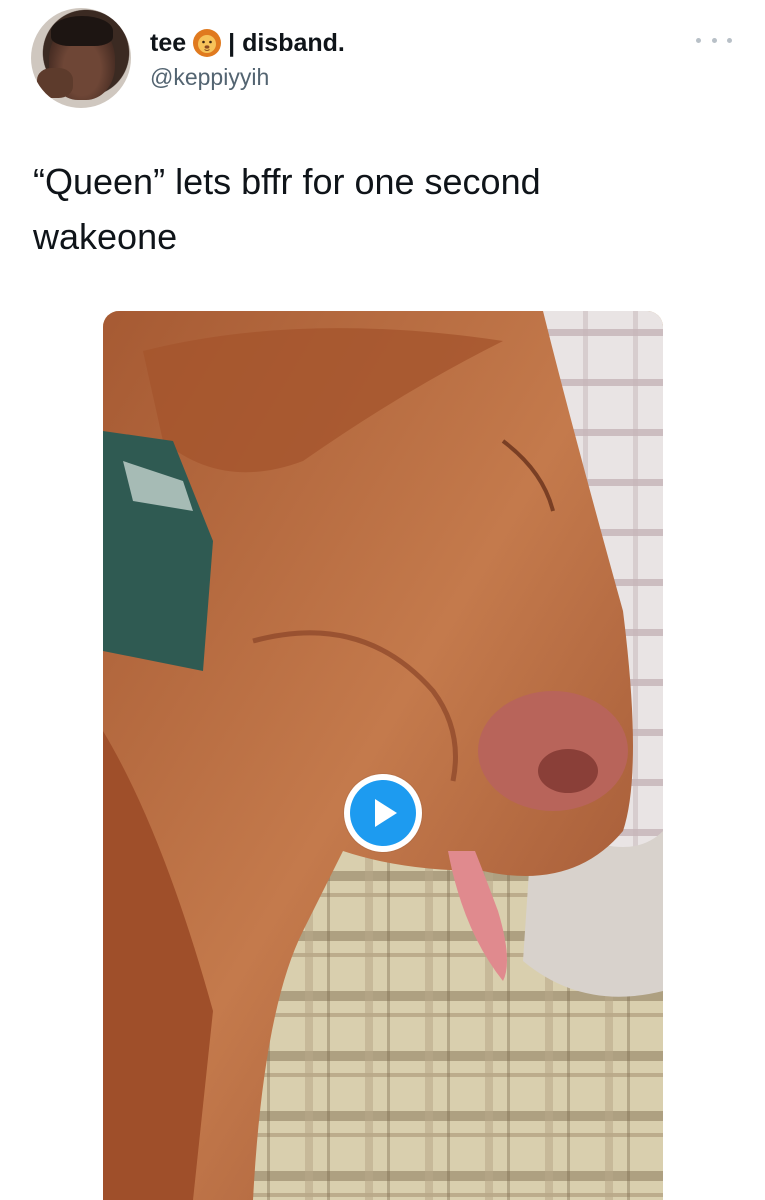  I want to click on avatar, so click(81, 58).